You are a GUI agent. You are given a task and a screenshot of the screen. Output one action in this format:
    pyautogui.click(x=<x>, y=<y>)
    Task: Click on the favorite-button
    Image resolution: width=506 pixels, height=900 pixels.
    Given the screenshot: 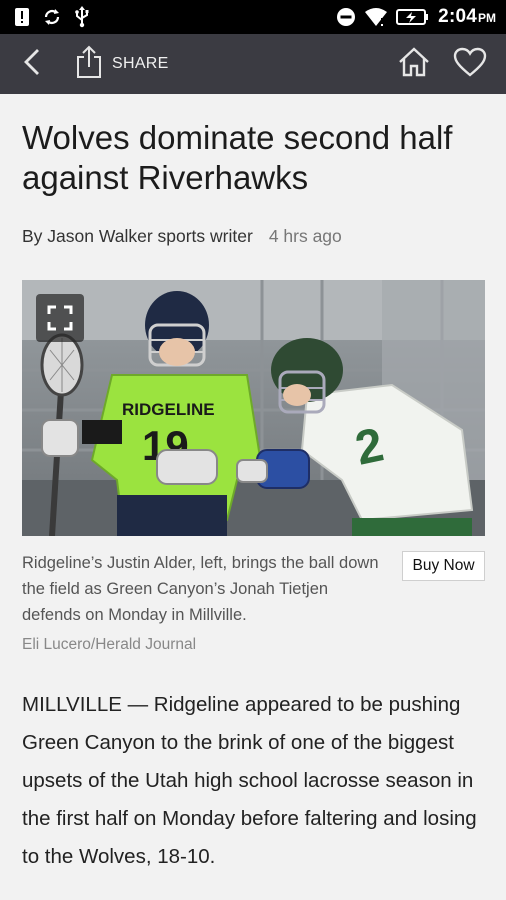 What is the action you would take?
    pyautogui.click(x=470, y=64)
    